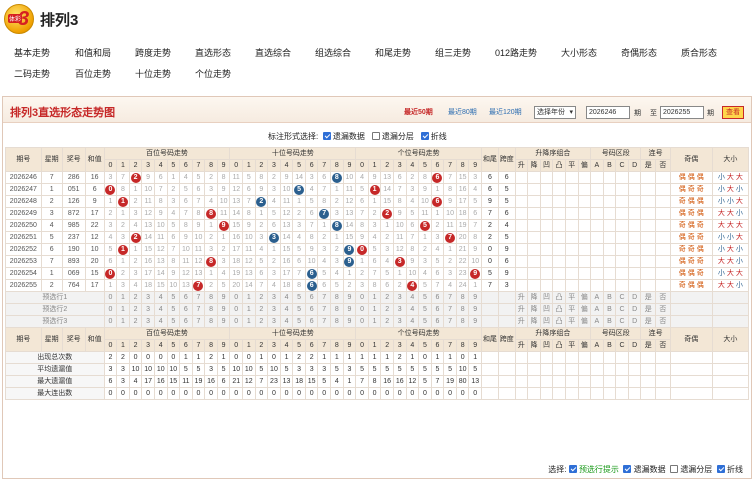  What do you see at coordinates (579, 52) in the screenshot?
I see `nav-link: 大小形态` at bounding box center [579, 52].